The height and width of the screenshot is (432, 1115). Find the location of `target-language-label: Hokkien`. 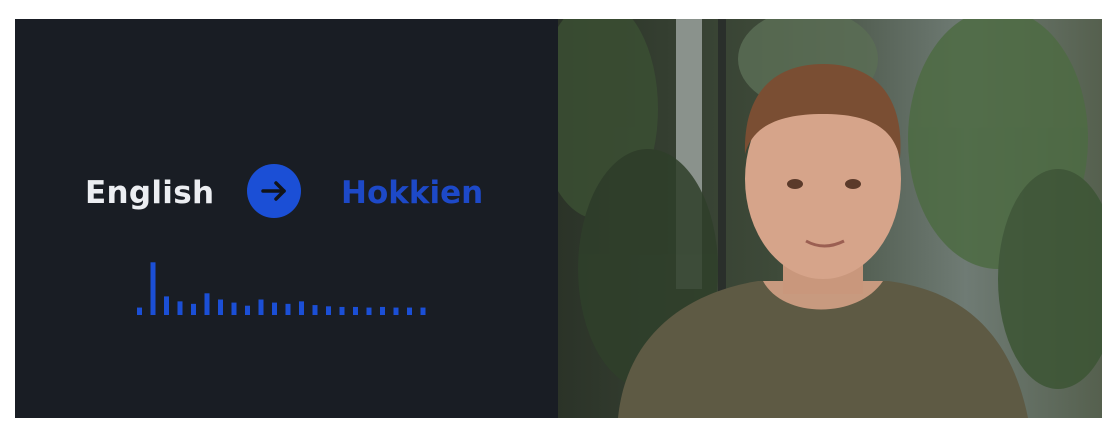

target-language-label: Hokkien is located at coordinates (412, 193).